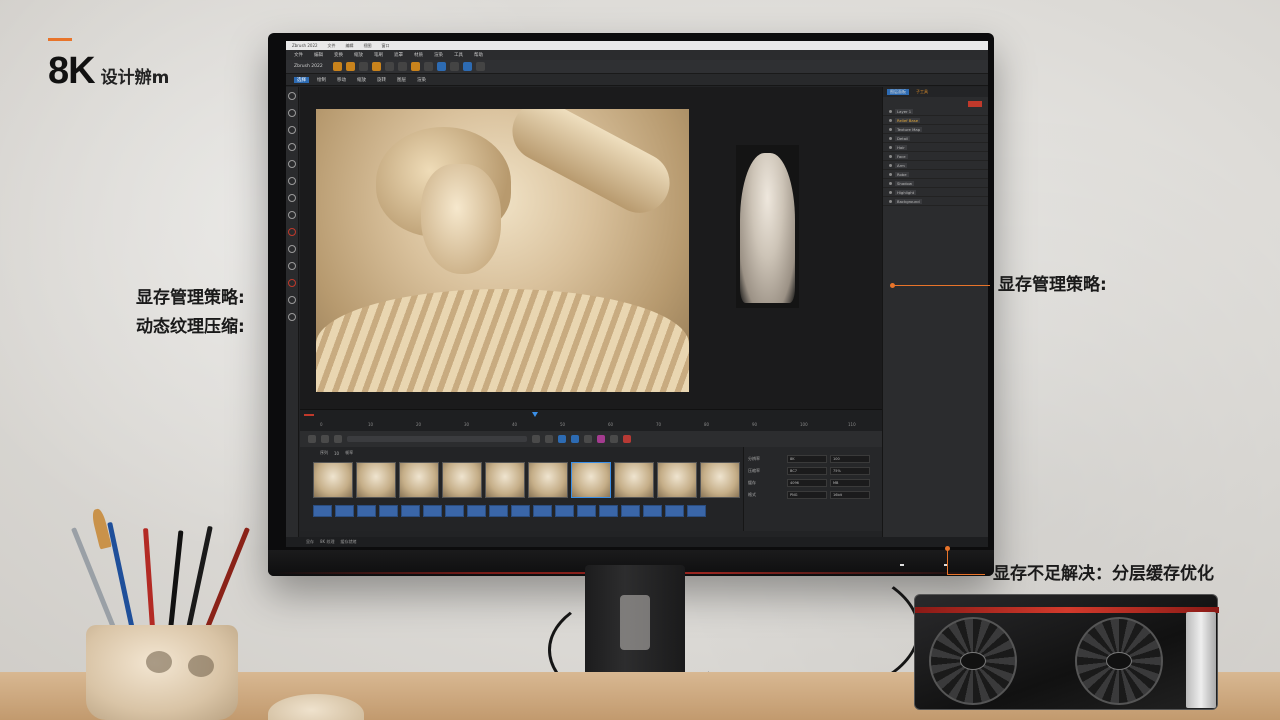  Describe the element at coordinates (935, 138) in the screenshot. I see `layer-item: Detail` at that location.